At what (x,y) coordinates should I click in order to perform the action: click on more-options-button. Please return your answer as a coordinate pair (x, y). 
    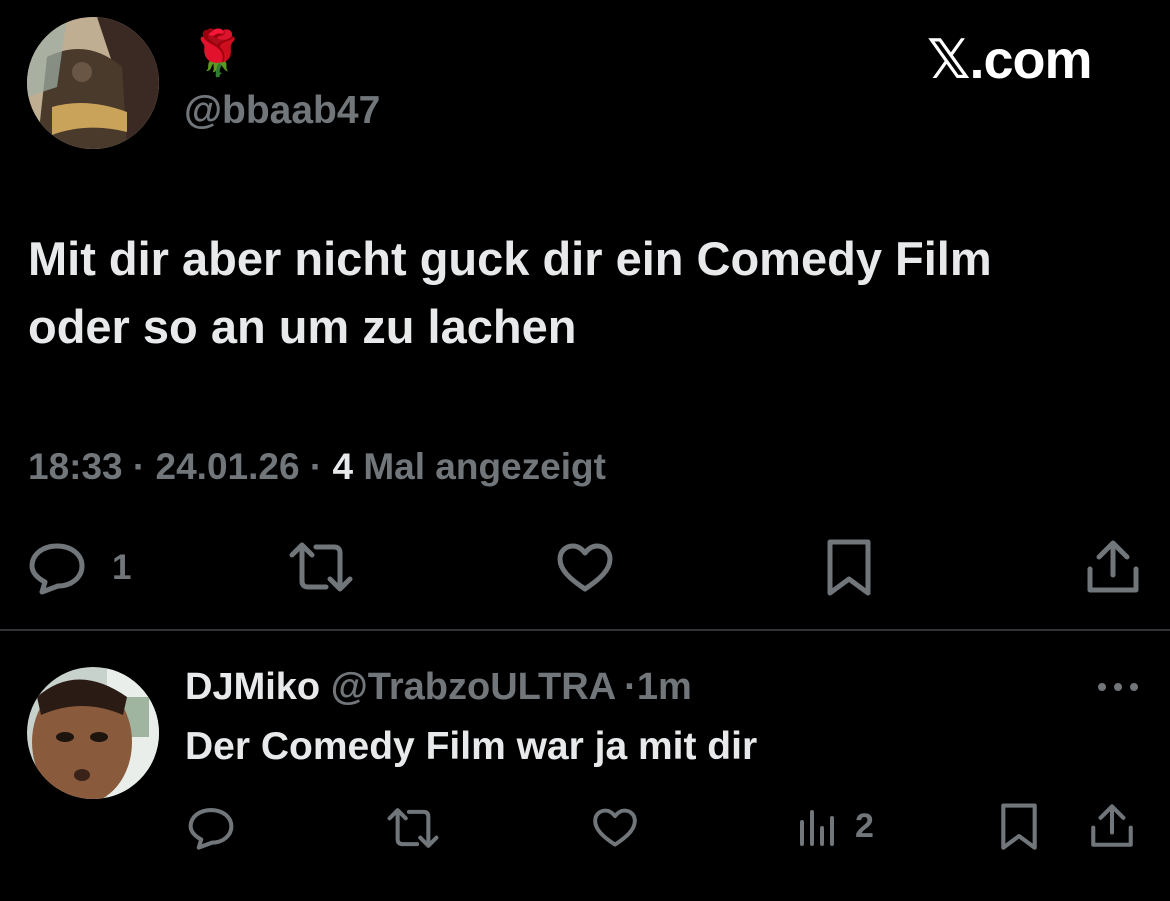
    Looking at the image, I should click on (1118, 687).